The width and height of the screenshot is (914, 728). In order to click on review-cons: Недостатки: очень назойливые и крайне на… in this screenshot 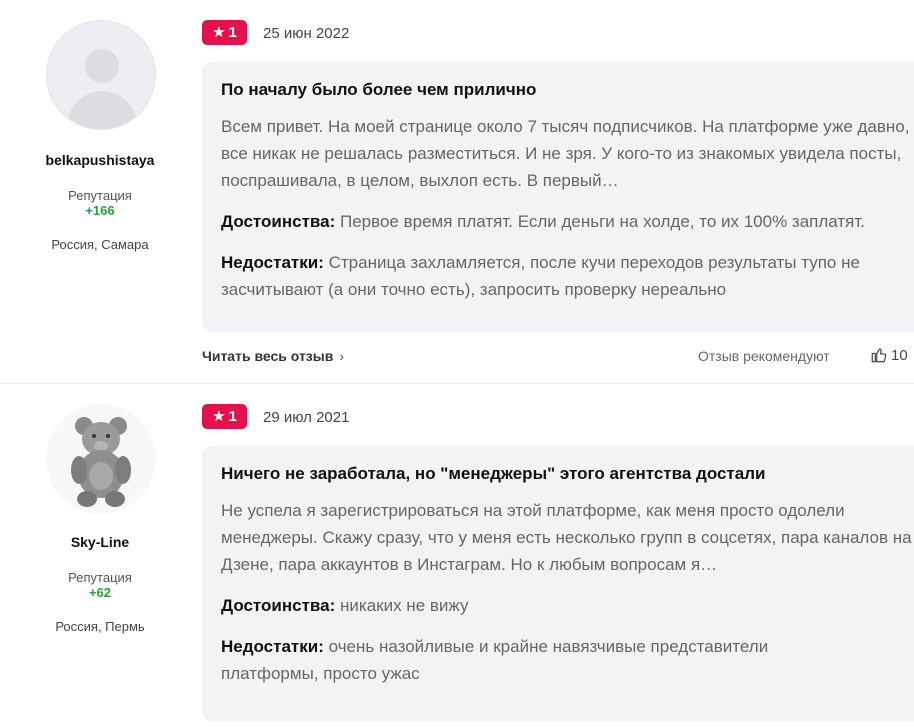, I will do `click(531, 660)`.